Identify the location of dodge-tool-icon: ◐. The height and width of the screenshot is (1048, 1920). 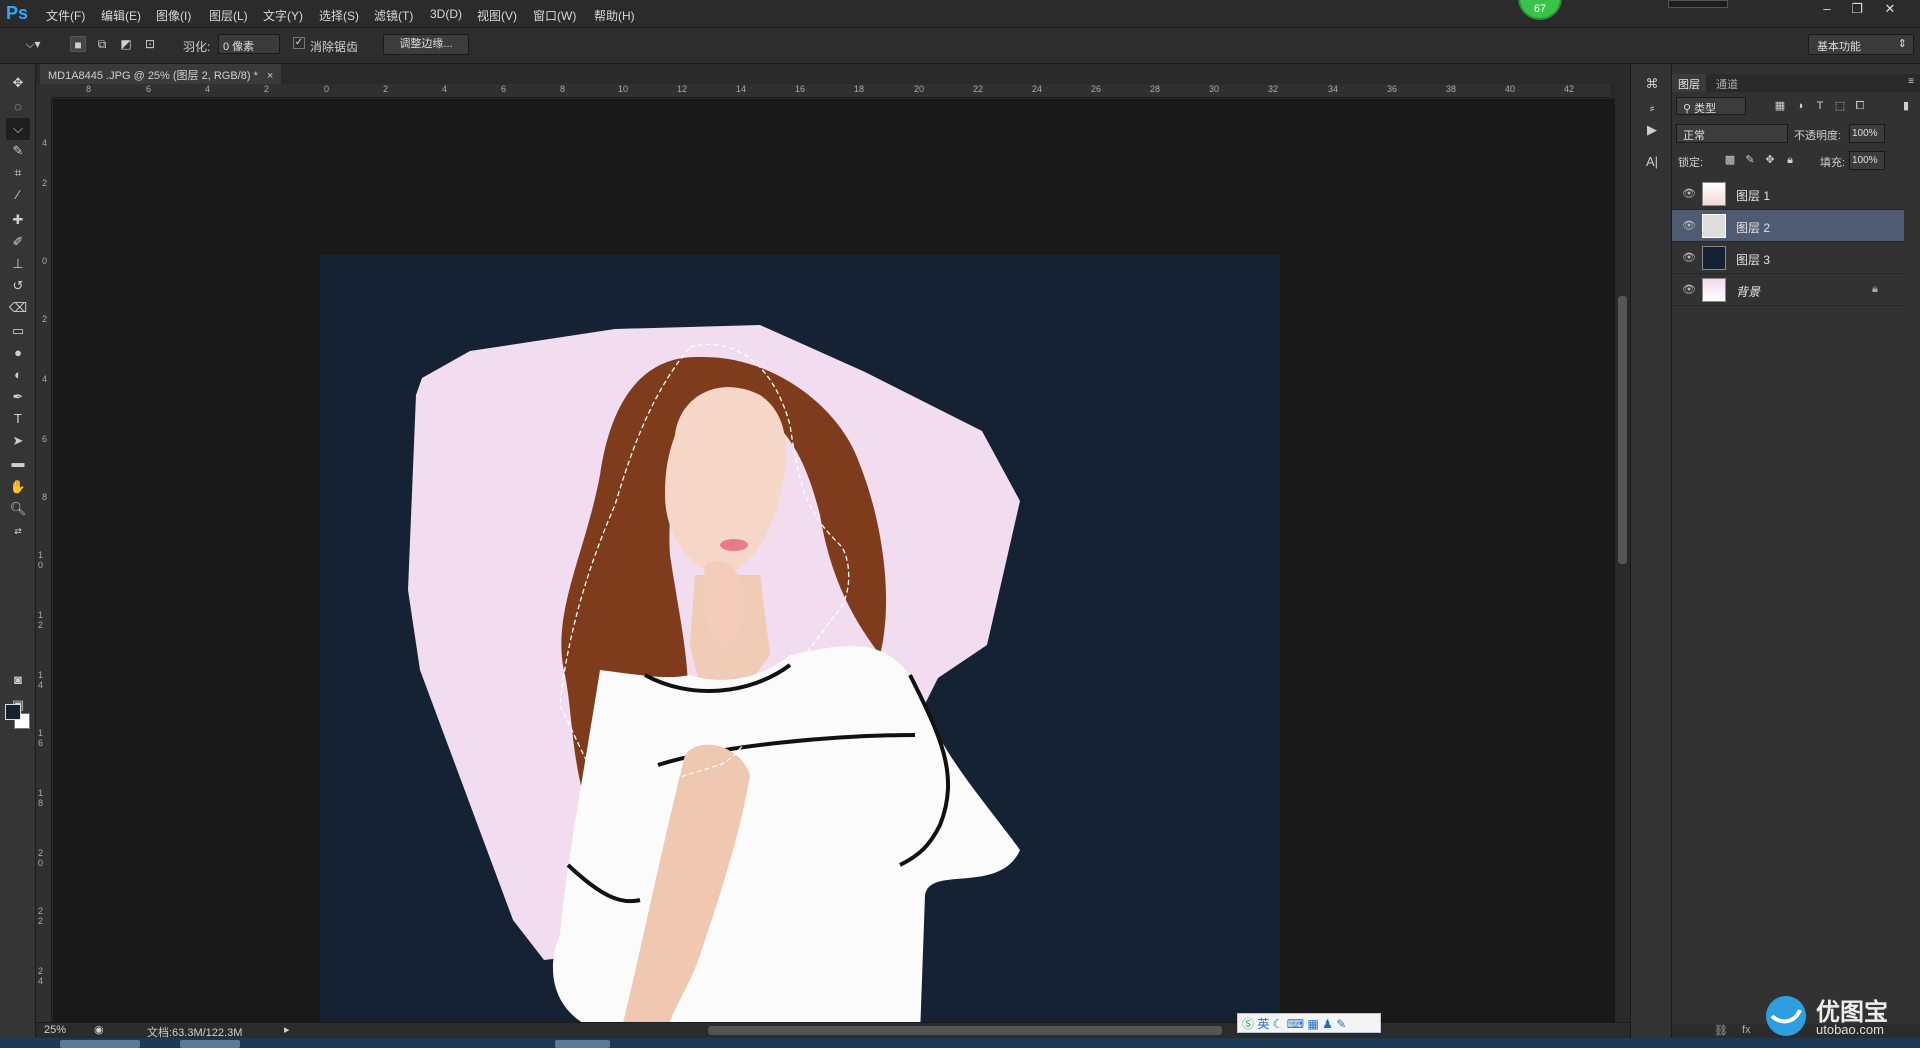
(18, 375).